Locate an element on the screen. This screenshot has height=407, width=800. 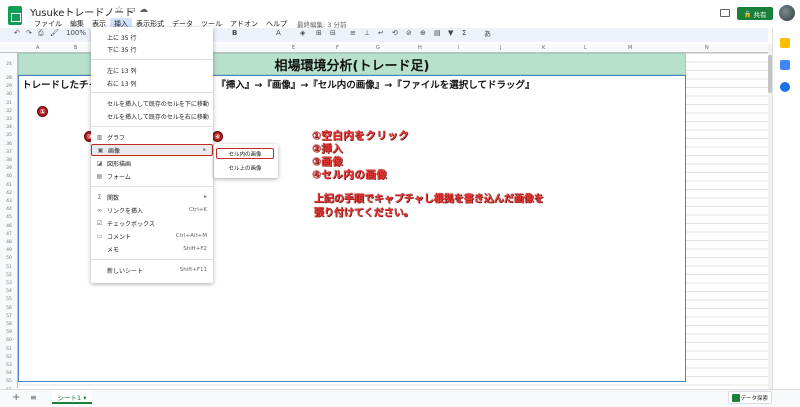
valign-icon: ⊥ is located at coordinates (367, 33).